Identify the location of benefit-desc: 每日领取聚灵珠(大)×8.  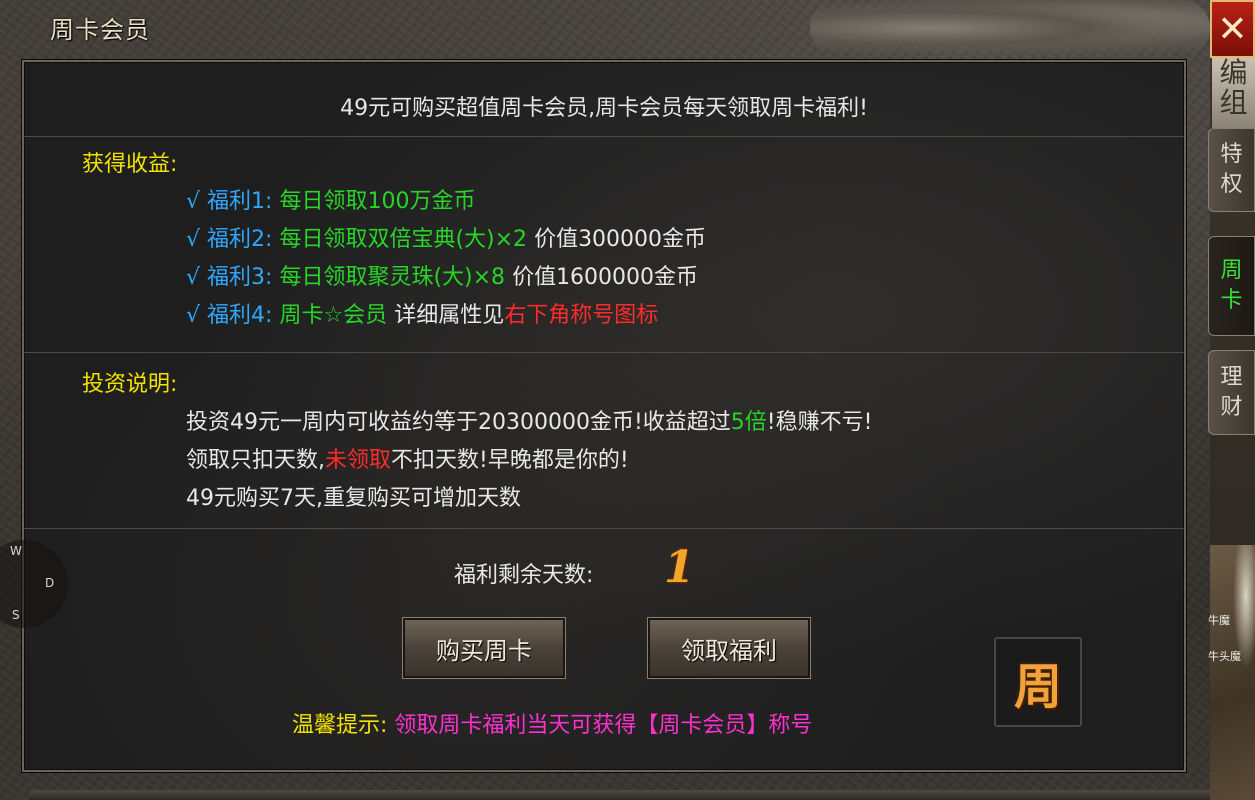
(392, 277).